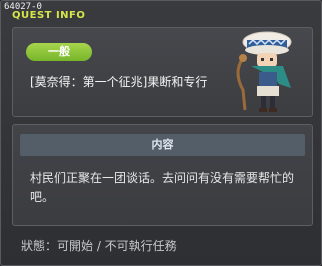 The width and height of the screenshot is (322, 266). What do you see at coordinates (49, 15) in the screenshot?
I see `window-title: QUEST INFO` at bounding box center [49, 15].